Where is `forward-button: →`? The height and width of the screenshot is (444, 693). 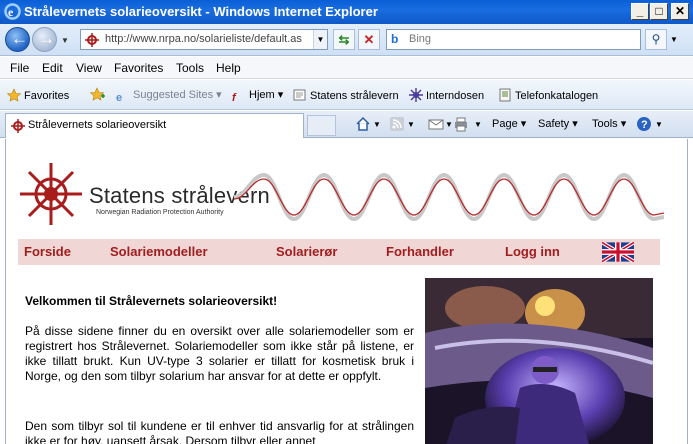
forward-button: → is located at coordinates (44, 39).